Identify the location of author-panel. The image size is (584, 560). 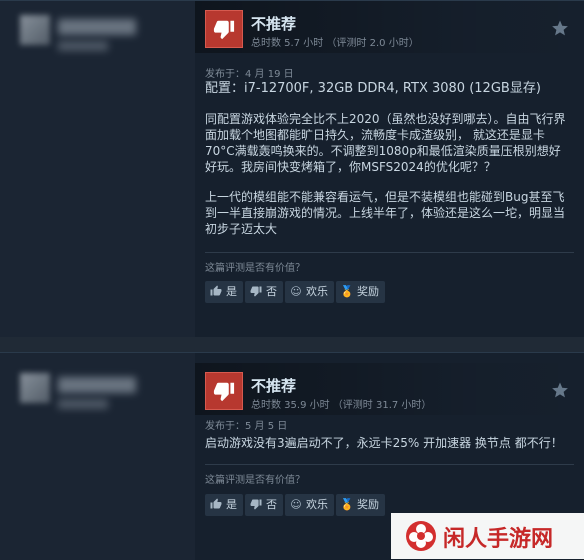
(97, 456).